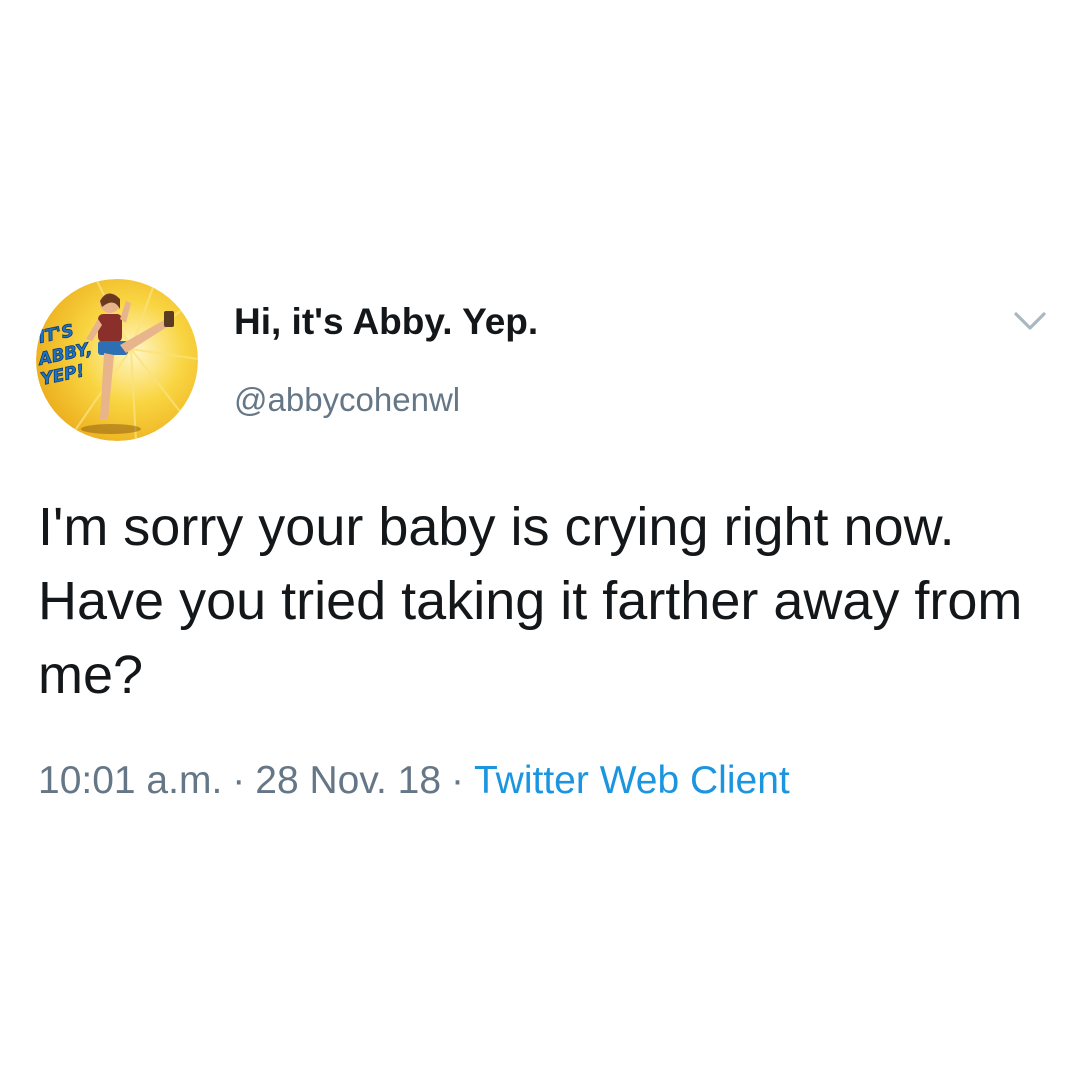 This screenshot has height=1080, width=1080. I want to click on avatar: IT'S ABBY, YEP!, so click(117, 360).